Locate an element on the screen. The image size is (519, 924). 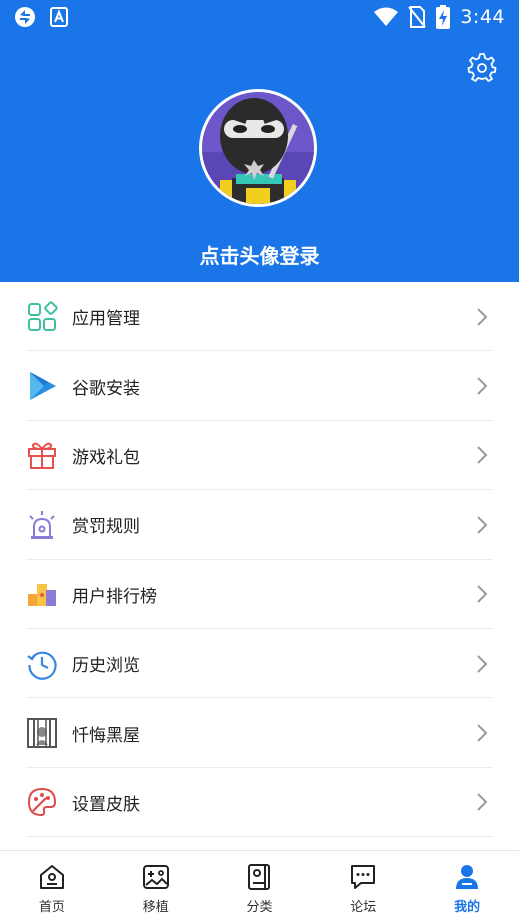
menu-item-google-install: 谷歌安装 is located at coordinates (259, 386).